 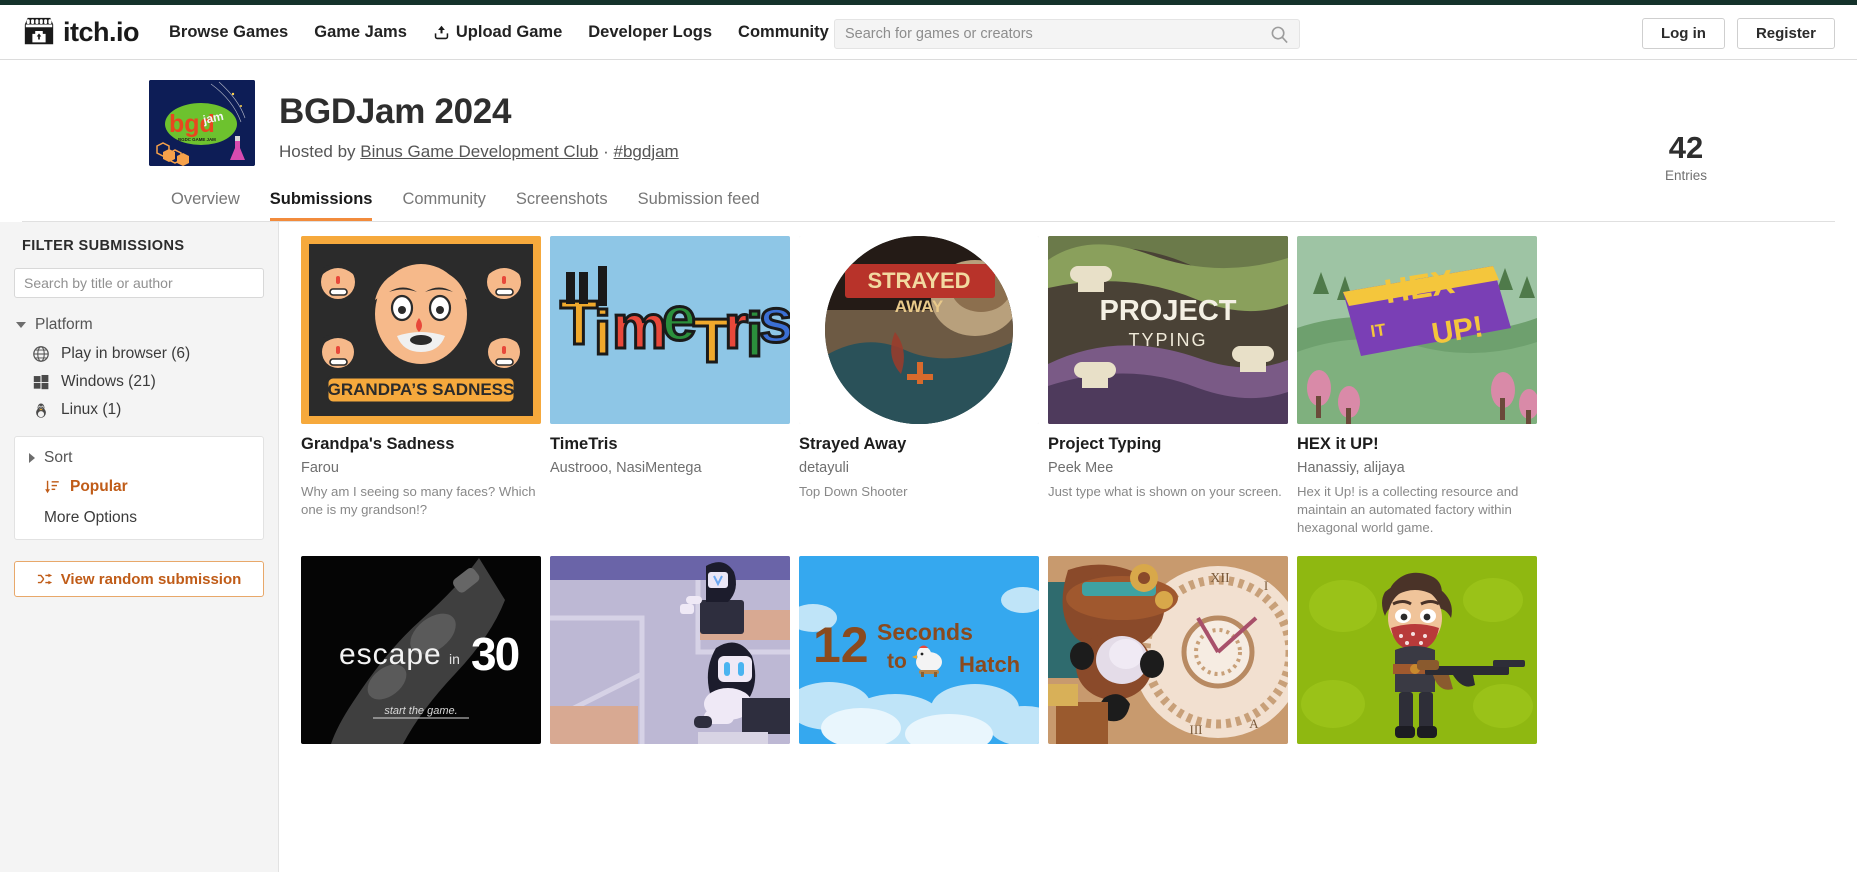 I want to click on bandit-shooter-art, so click(x=1417, y=650).